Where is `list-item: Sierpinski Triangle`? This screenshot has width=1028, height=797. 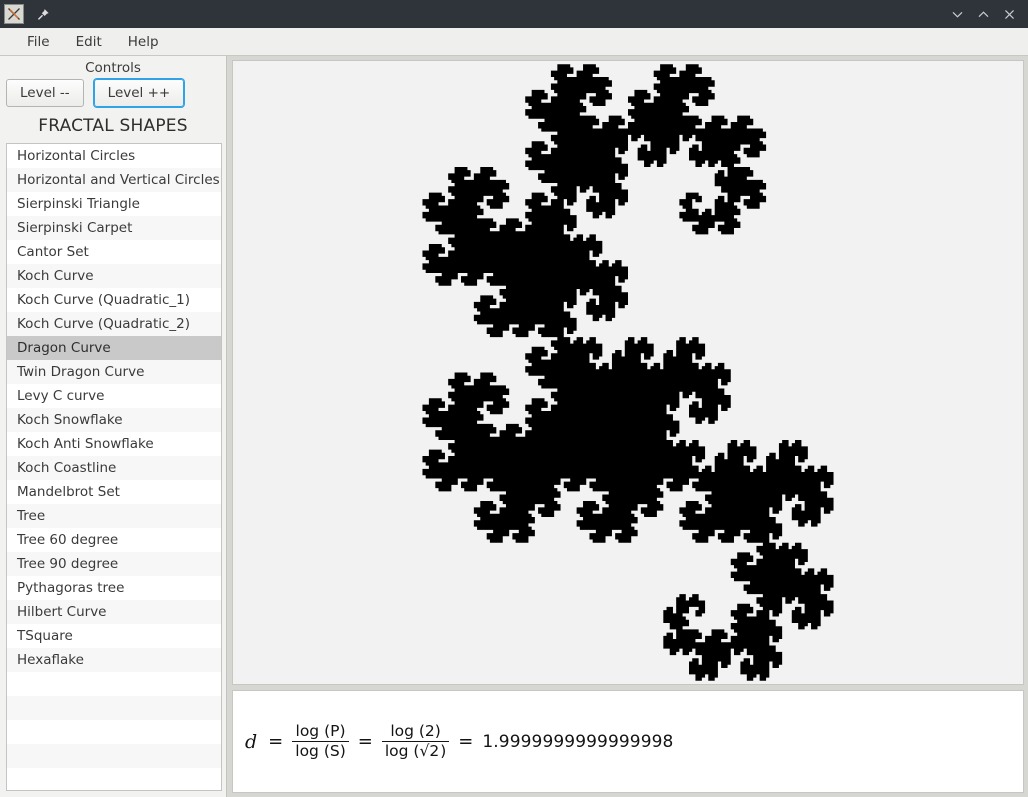 list-item: Sierpinski Triangle is located at coordinates (114, 204).